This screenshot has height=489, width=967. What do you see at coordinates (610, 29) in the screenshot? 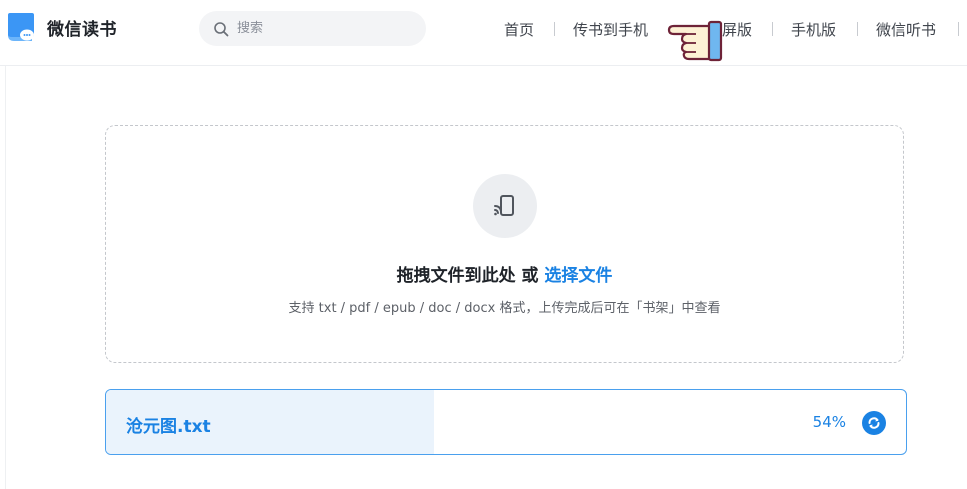
I see `nav-send-book-to-phone: 传书到手机` at bounding box center [610, 29].